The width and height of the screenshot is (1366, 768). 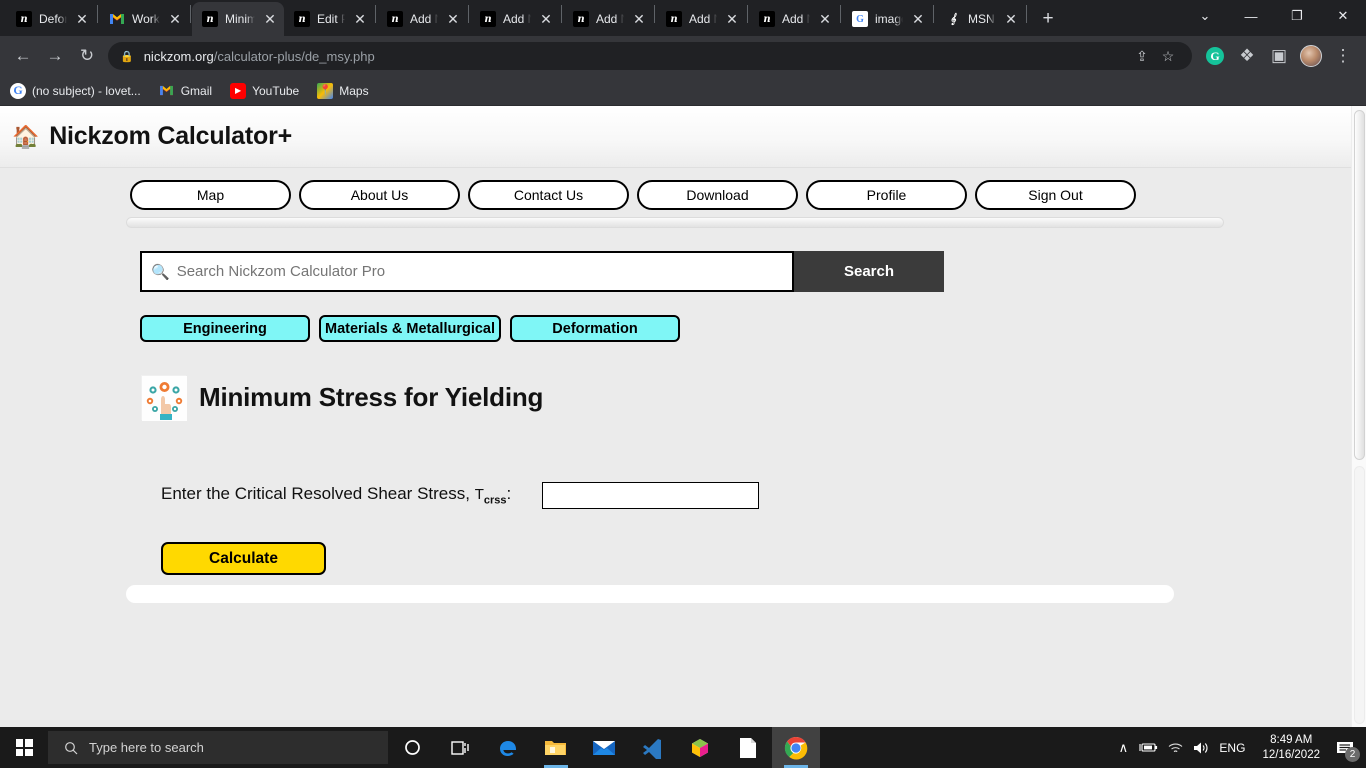 I want to click on omnibox-actions: ⇪ ☆, so click(x=1155, y=56).